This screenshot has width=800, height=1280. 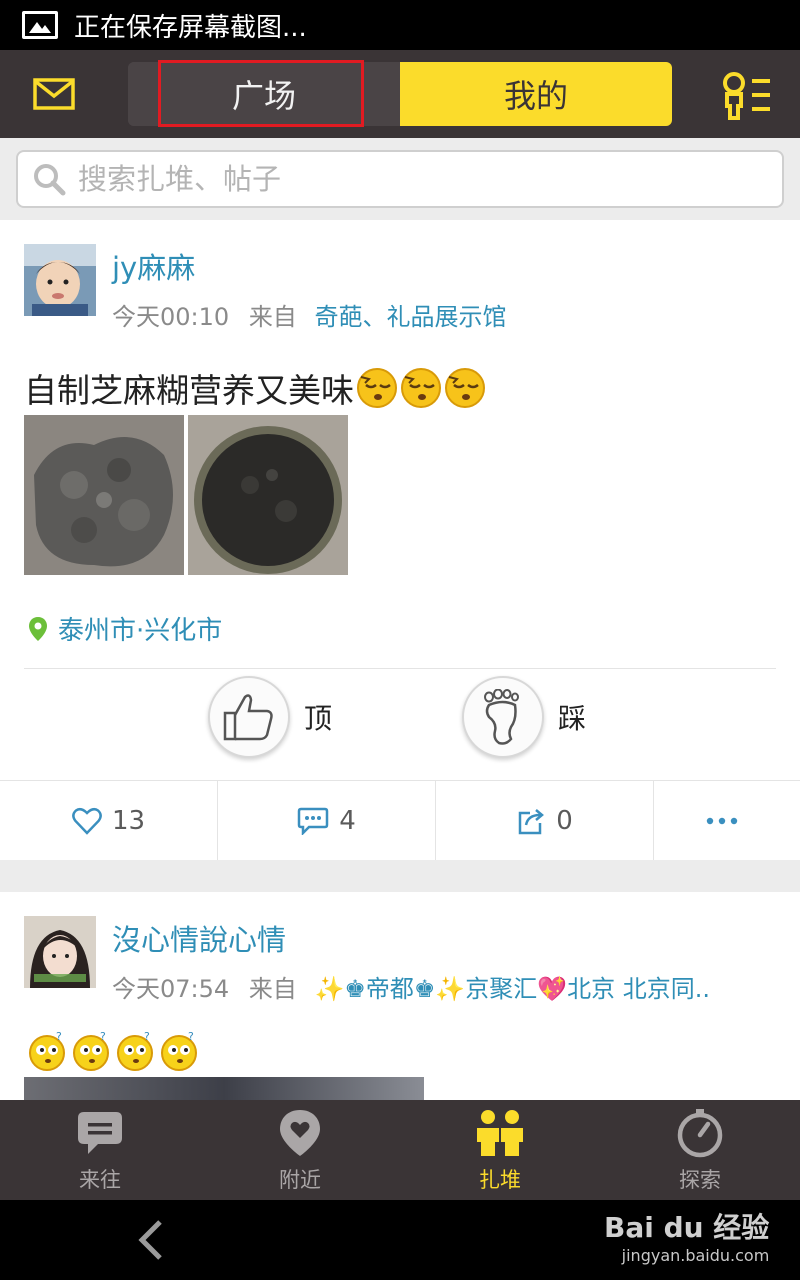 I want to click on post-location: 泰州市·兴化市, so click(x=125, y=628).